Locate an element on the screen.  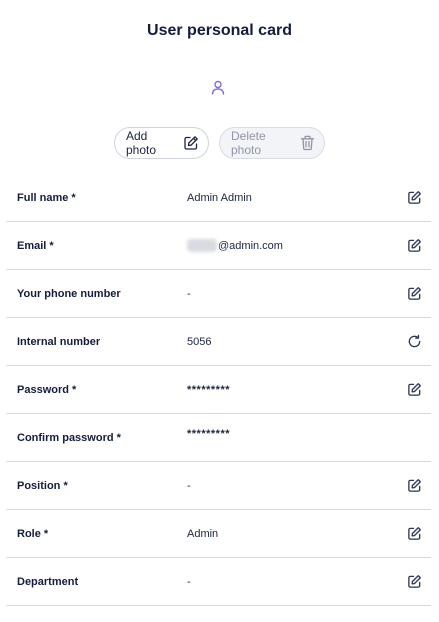
field-email: Email * @admin.com is located at coordinates (218, 246).